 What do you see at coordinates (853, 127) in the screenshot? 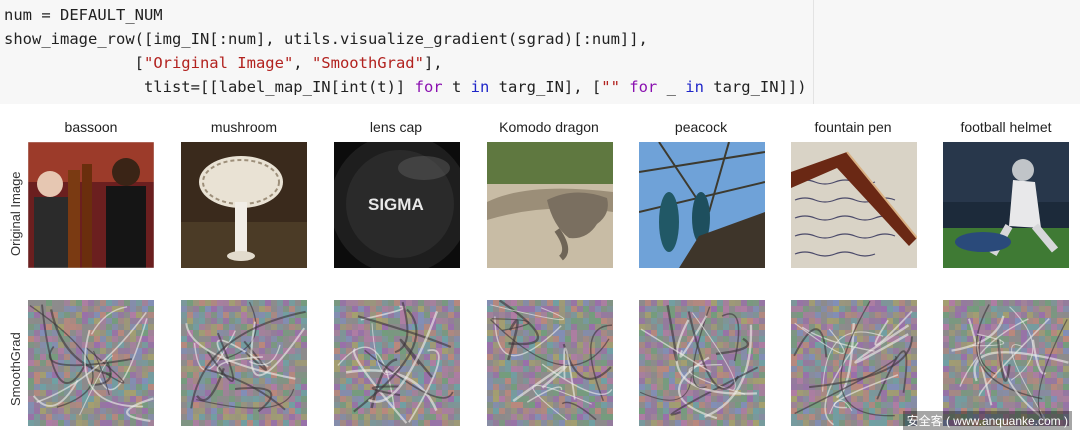
I see `column-title: fountain pen` at bounding box center [853, 127].